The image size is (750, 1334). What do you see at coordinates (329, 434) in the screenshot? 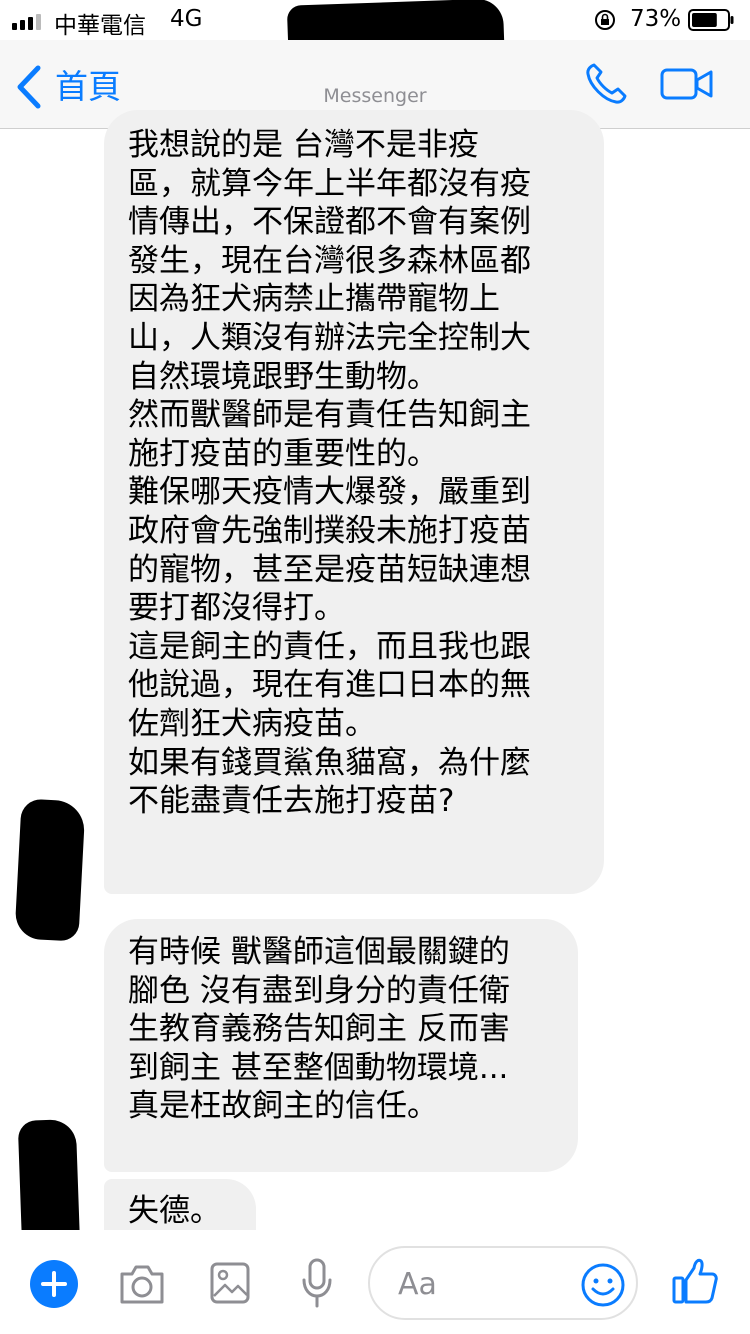
I see `message-text: 然而獸醫師是有責任告知飼主 施打疫苗的重要性的。` at bounding box center [329, 434].